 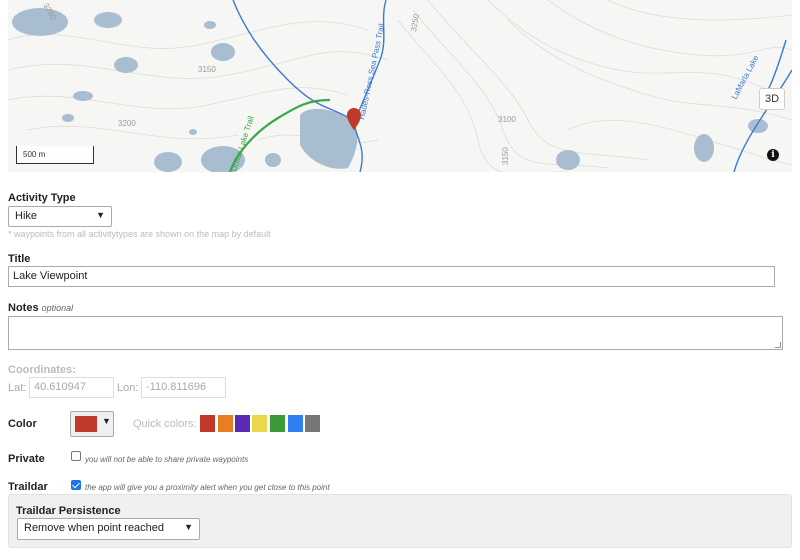 I want to click on lon-input: -110.811696, so click(x=183, y=387).